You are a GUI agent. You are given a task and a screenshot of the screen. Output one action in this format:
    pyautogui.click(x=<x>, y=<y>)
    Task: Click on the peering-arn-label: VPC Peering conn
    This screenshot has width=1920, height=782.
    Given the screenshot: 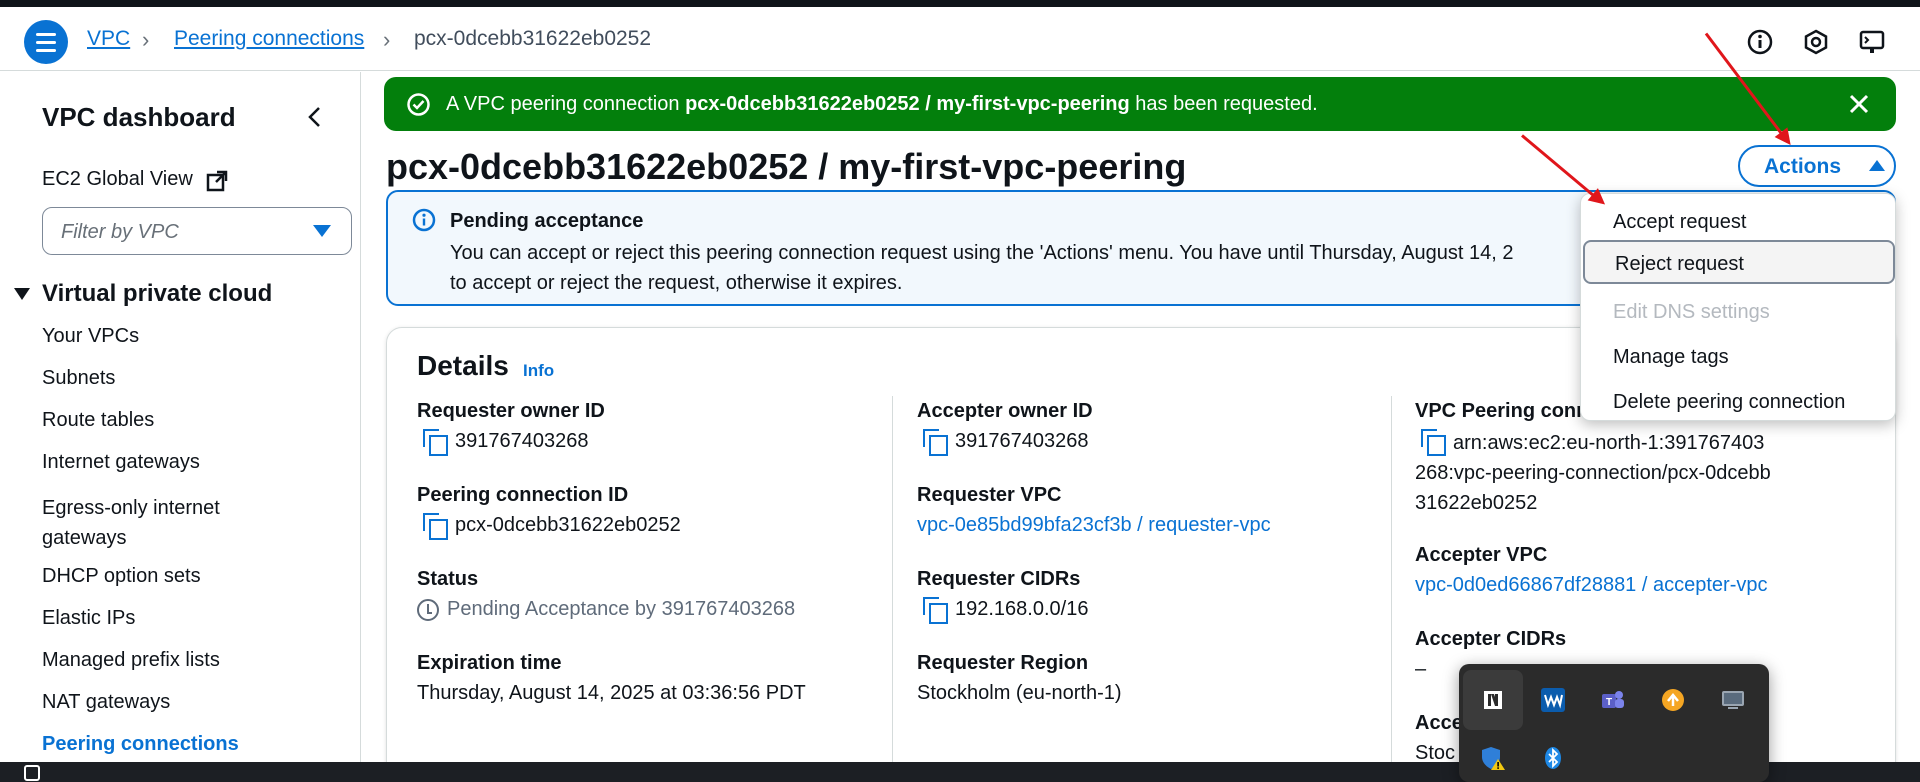 What is the action you would take?
    pyautogui.click(x=1502, y=411)
    